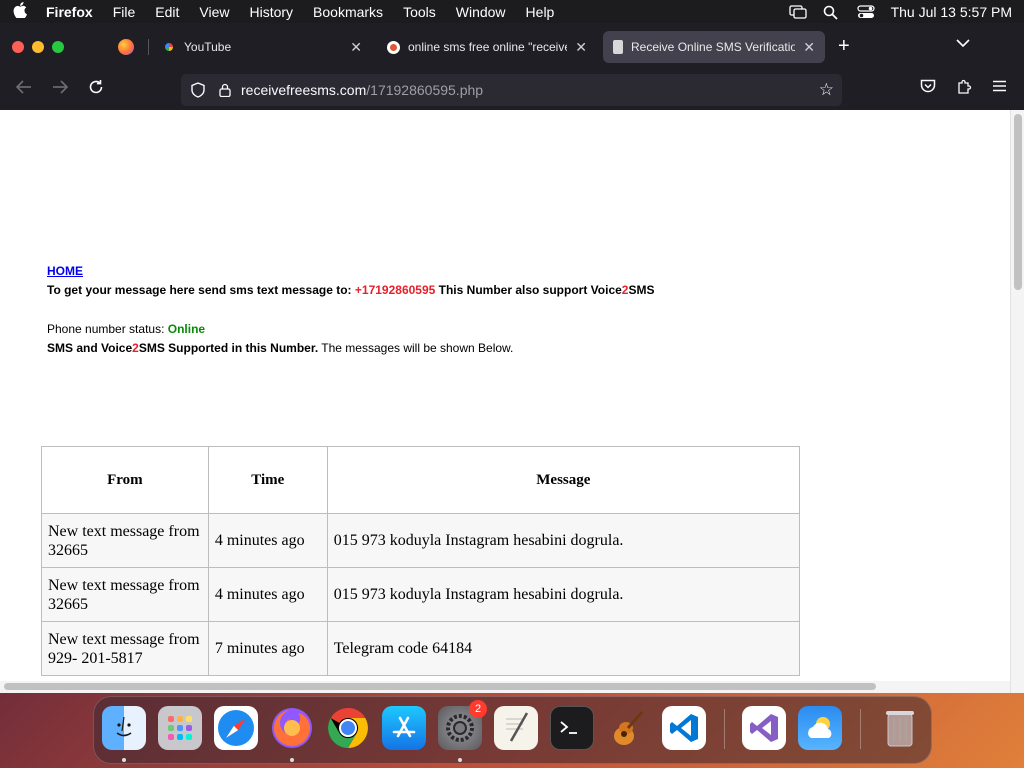 The width and height of the screenshot is (1024, 768). What do you see at coordinates (628, 728) in the screenshot?
I see `garageband-icon` at bounding box center [628, 728].